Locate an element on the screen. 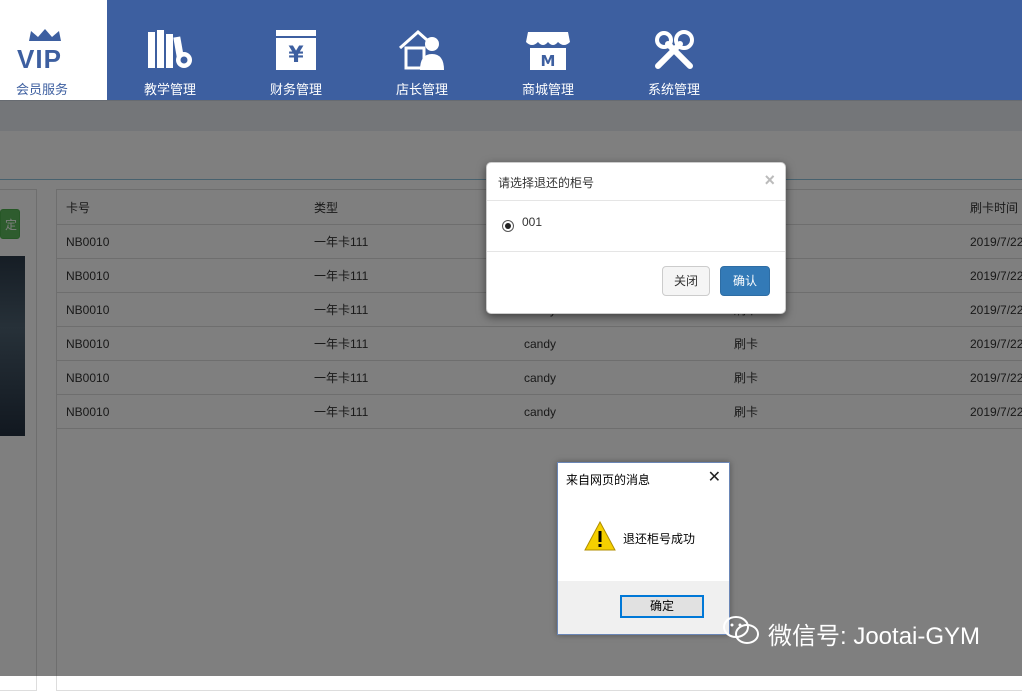  books-gear-icon is located at coordinates (170, 49).